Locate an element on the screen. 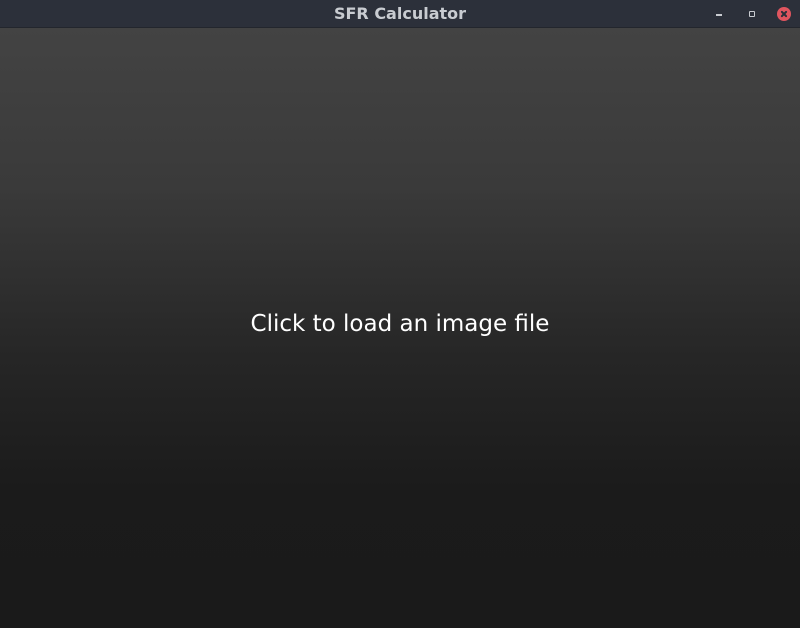 The image size is (800, 628). maximize-button is located at coordinates (752, 14).